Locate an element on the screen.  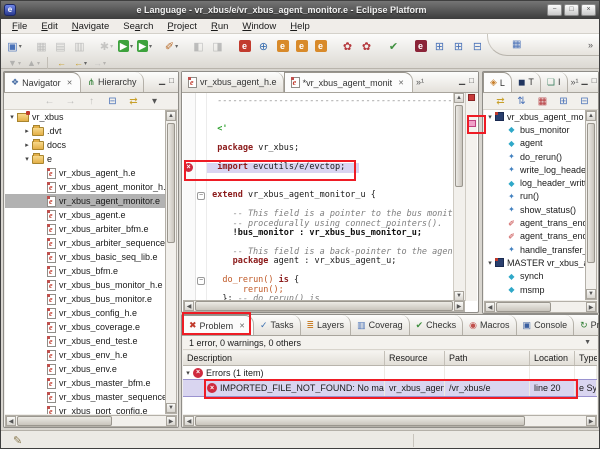
column-header-type: Type is located at coordinates (586, 358).